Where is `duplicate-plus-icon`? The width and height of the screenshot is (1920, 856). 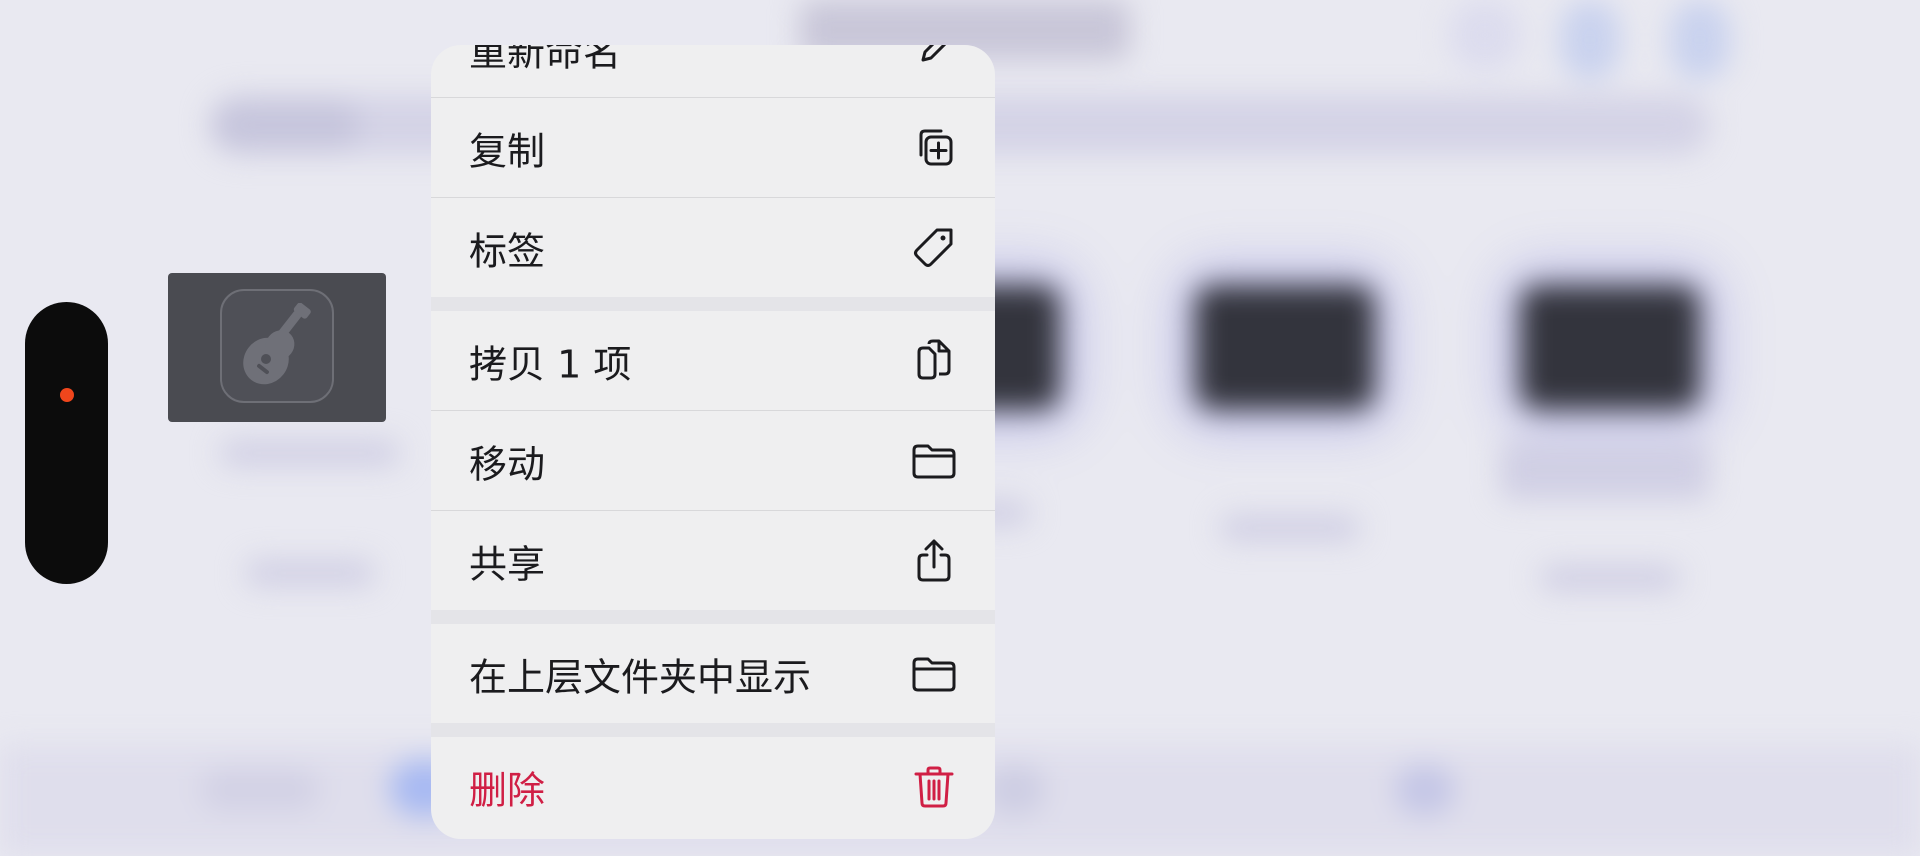 duplicate-plus-icon is located at coordinates (934, 148).